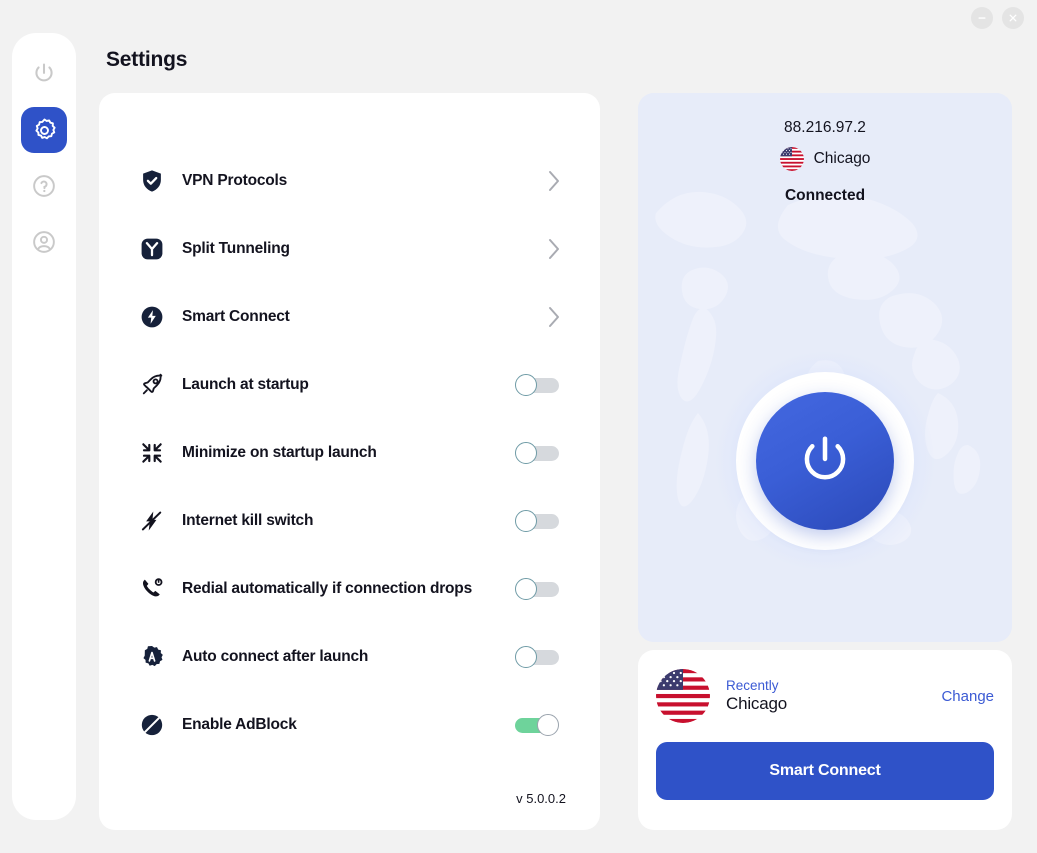  Describe the element at coordinates (152, 385) in the screenshot. I see `rocket-icon` at that location.